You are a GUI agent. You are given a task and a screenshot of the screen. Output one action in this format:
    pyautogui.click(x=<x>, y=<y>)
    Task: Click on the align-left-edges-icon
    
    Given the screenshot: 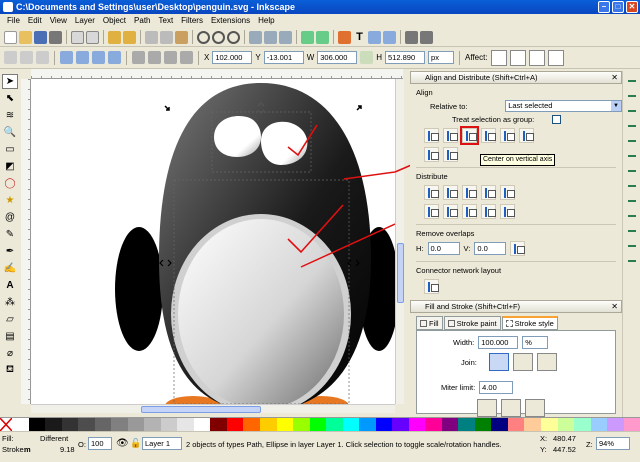 What is the action you would take?
    pyautogui.click(x=450, y=135)
    